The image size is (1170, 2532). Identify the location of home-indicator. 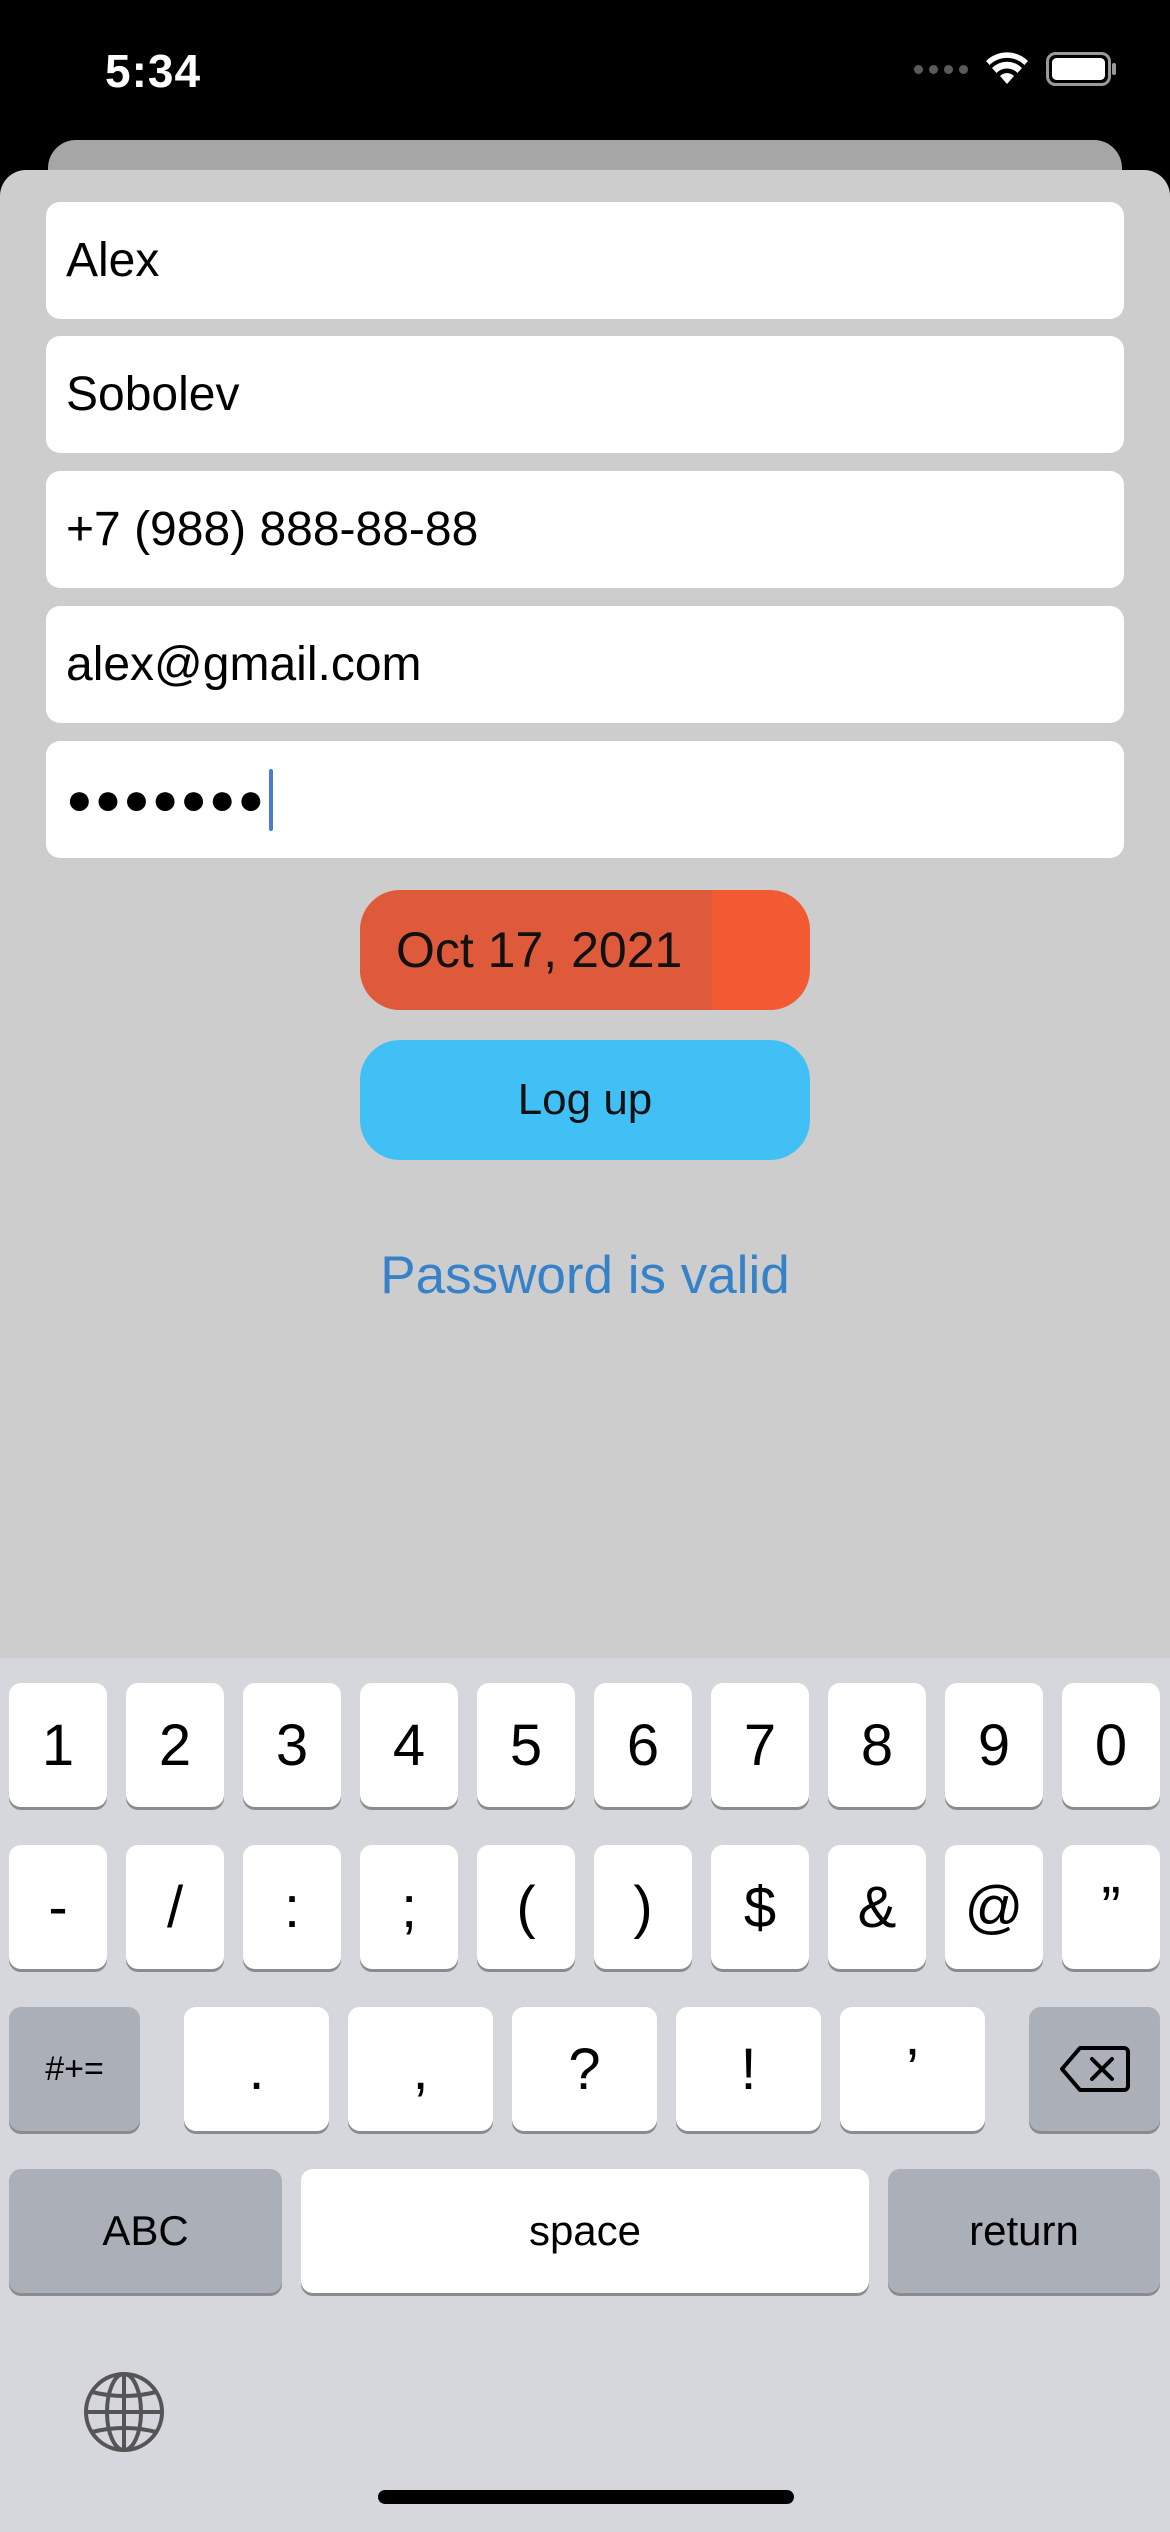
(586, 2497).